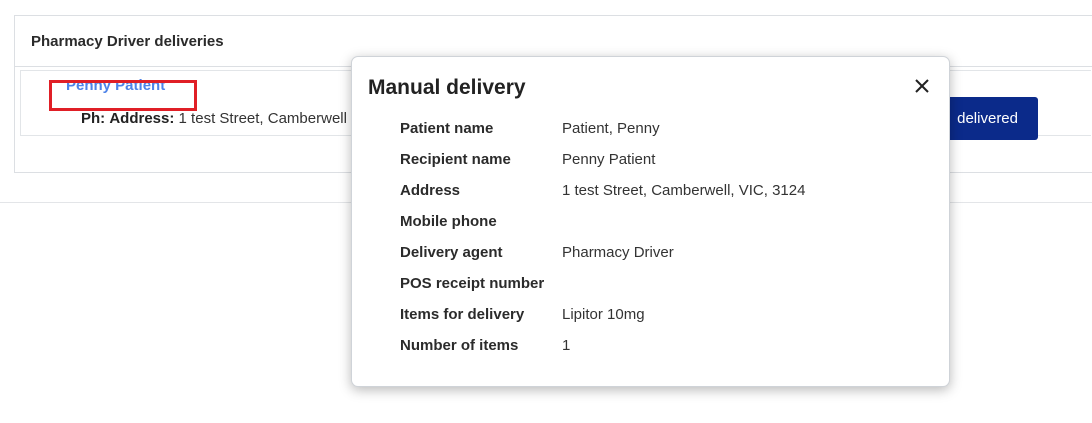 This screenshot has width=1092, height=423. Describe the element at coordinates (609, 159) in the screenshot. I see `detail-value: Penny Patient` at that location.